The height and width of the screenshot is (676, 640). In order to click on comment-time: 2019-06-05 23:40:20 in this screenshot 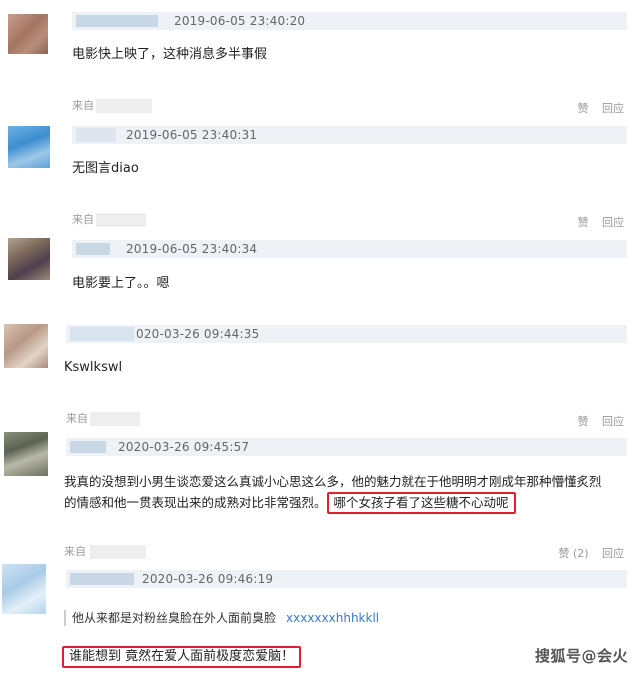, I will do `click(240, 21)`.